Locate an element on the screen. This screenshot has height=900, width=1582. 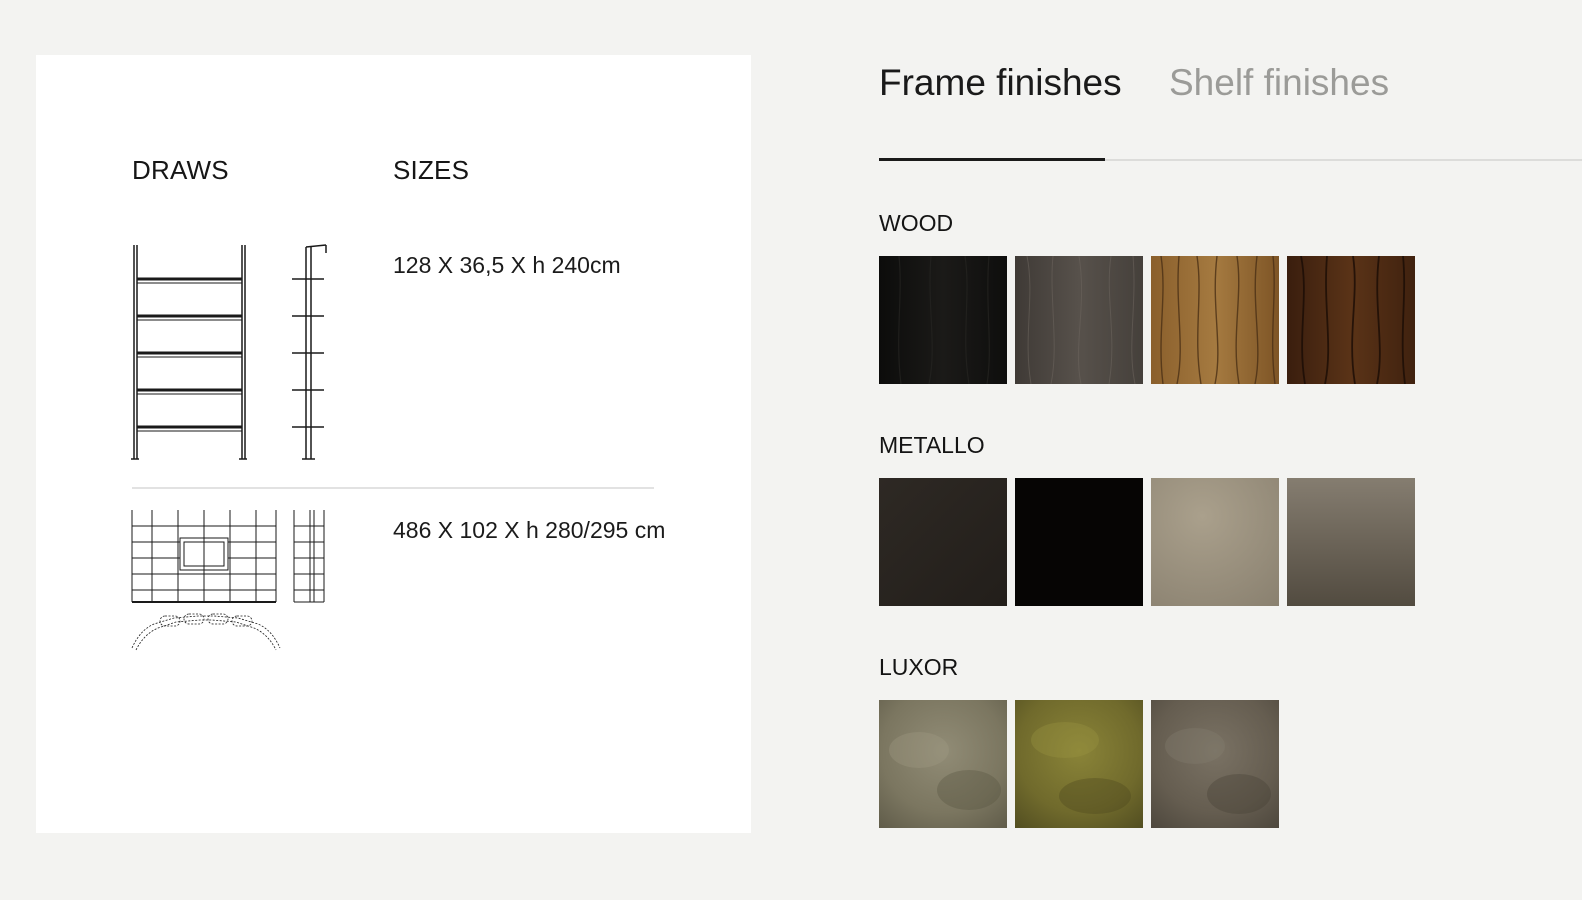
wood-swatches is located at coordinates (1147, 320).